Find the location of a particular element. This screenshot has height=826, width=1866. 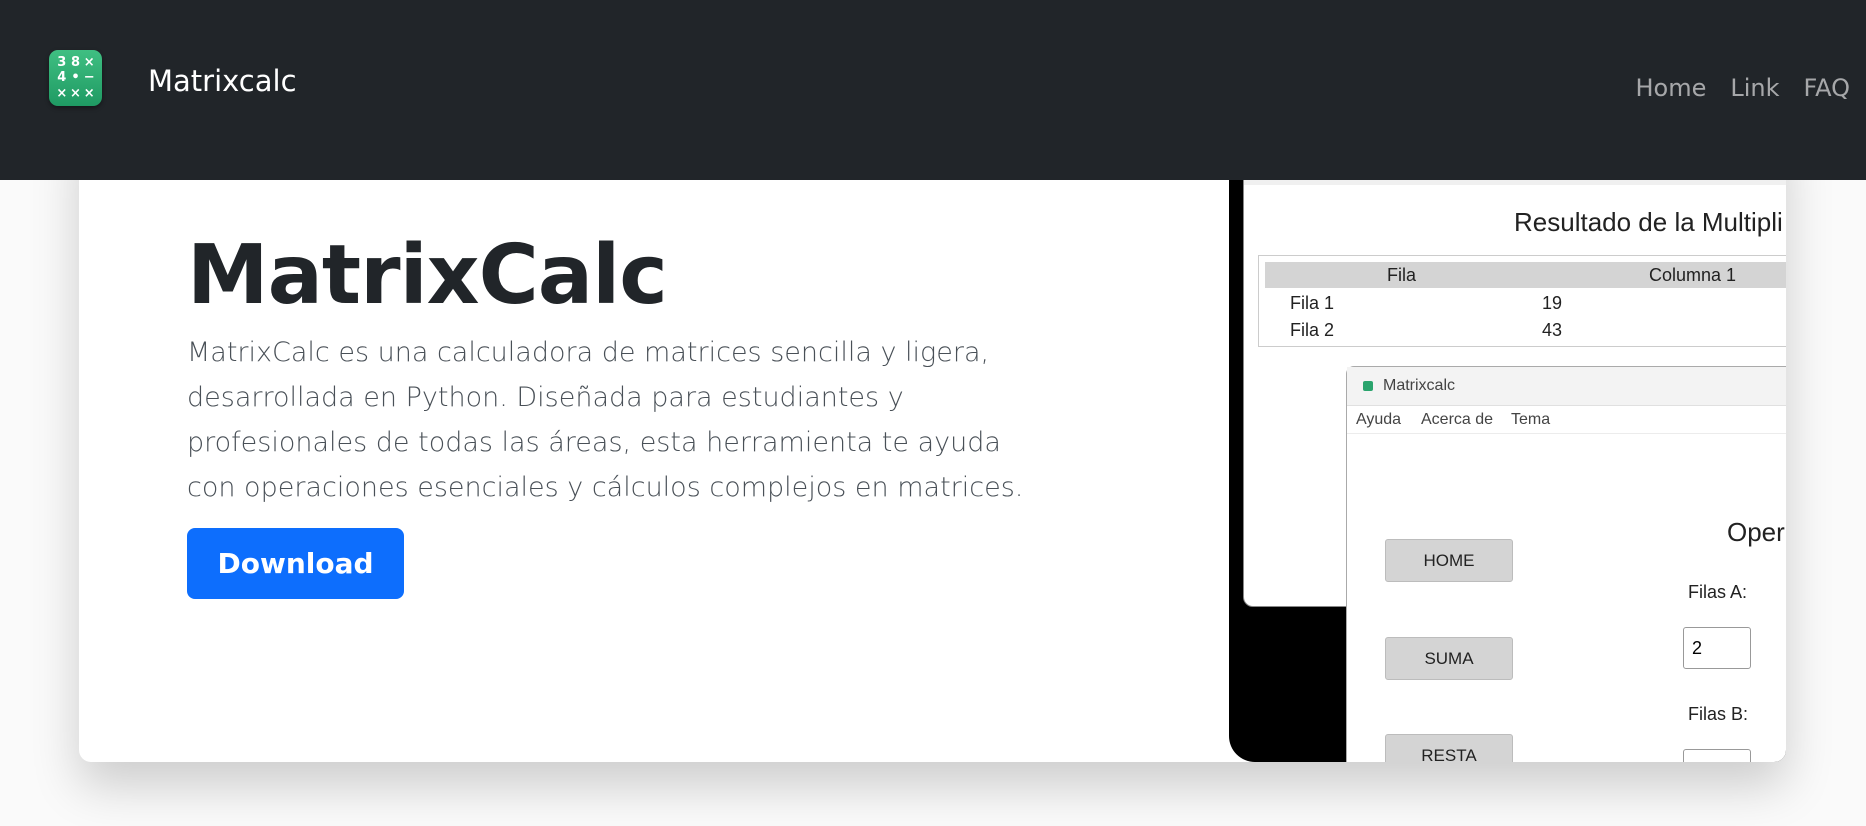

row-value-fila-1: 19 is located at coordinates (1552, 303).